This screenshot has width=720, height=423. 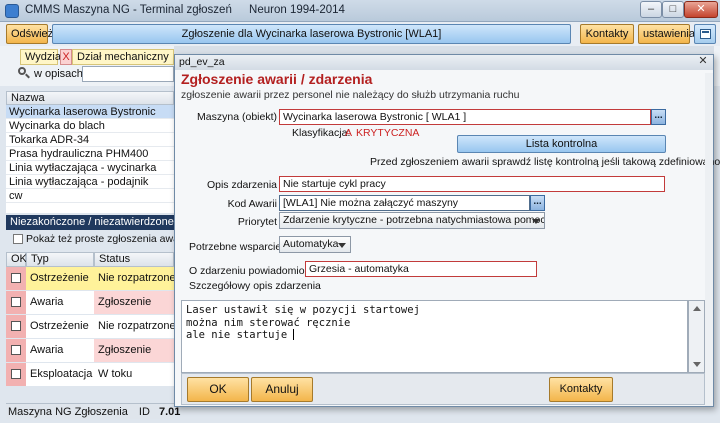 What do you see at coordinates (12, 11) in the screenshot?
I see `app-icon` at bounding box center [12, 11].